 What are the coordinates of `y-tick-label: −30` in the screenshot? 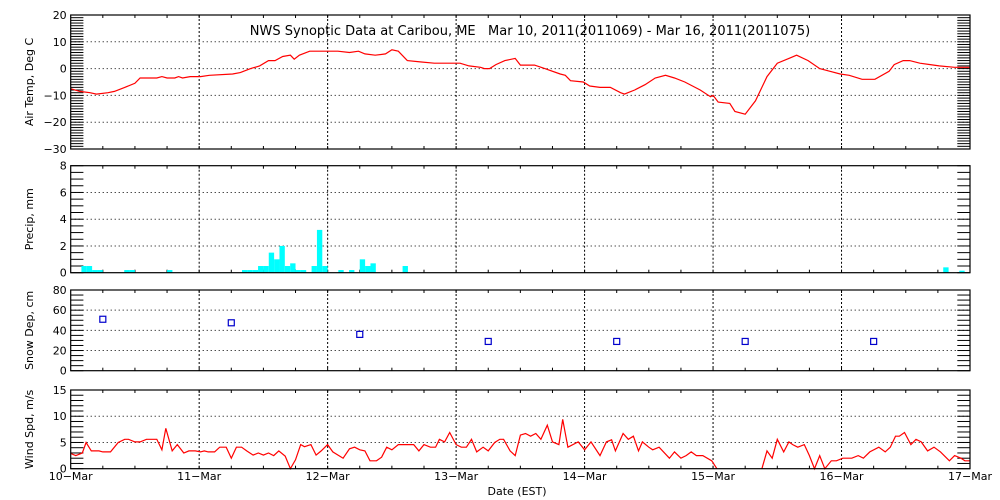 It's located at (54, 149).